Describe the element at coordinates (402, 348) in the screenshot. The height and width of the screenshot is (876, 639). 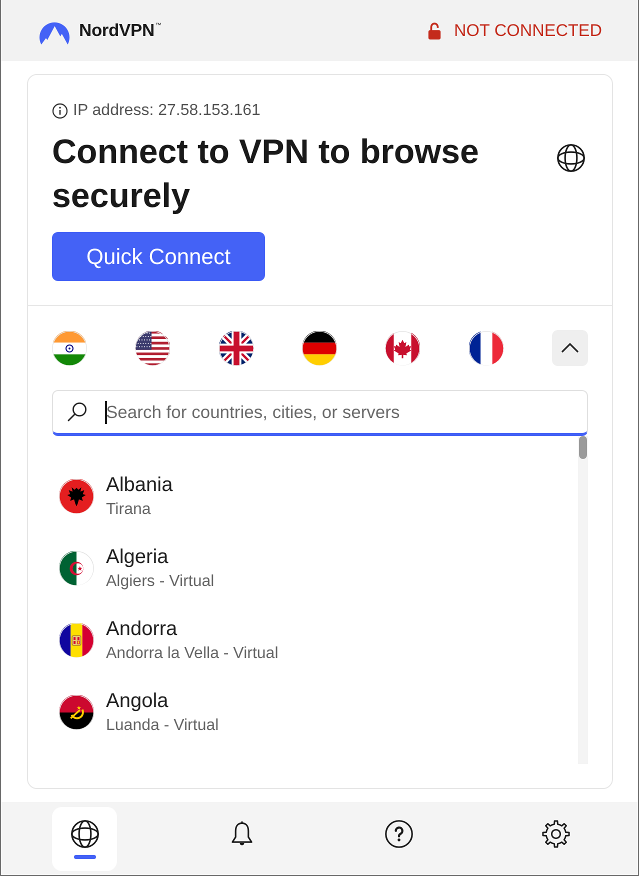
I see `canada-flag-icon` at that location.